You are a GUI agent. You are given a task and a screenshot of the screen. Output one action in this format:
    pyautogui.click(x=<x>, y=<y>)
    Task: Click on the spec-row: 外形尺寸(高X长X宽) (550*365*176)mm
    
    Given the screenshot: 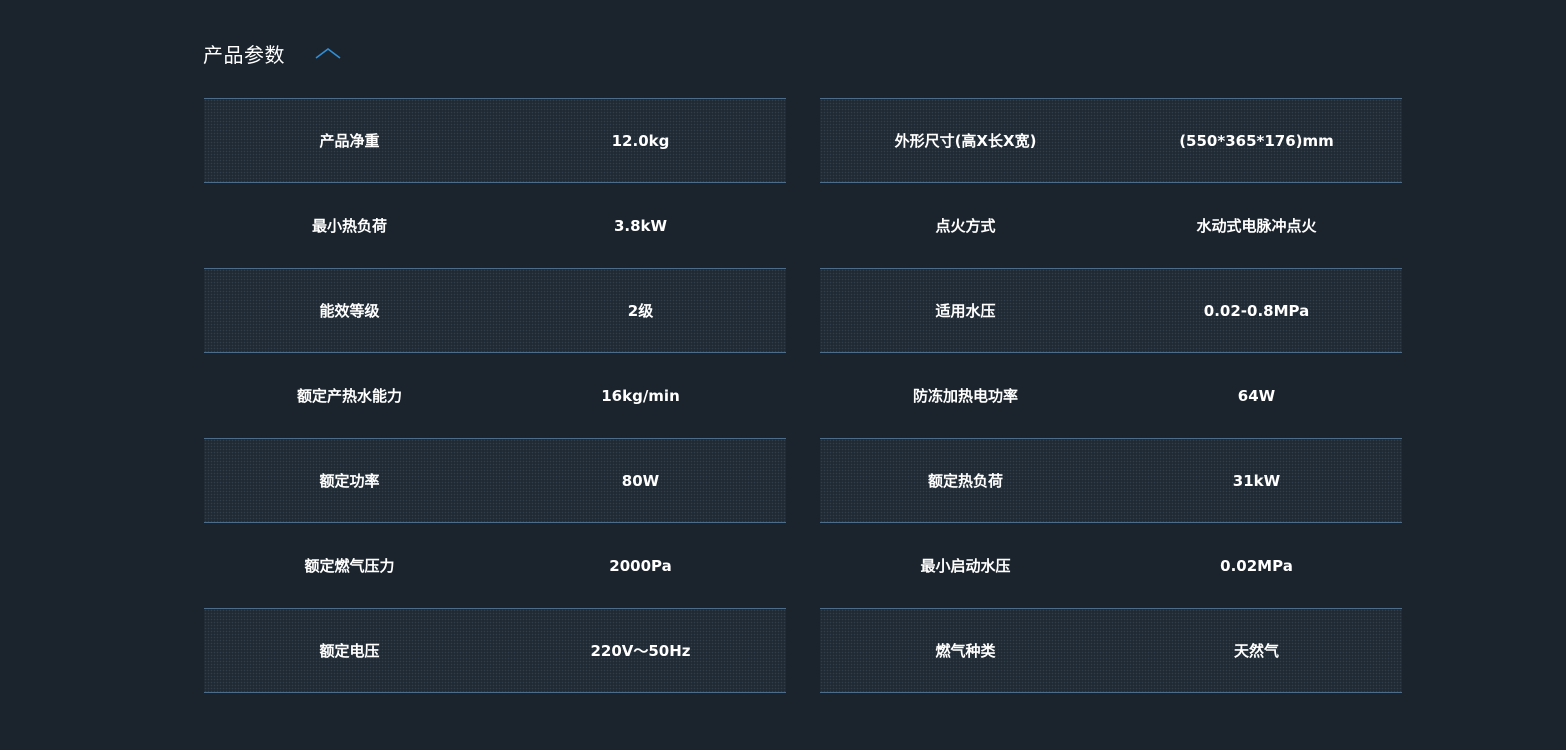 What is the action you would take?
    pyautogui.click(x=1111, y=140)
    